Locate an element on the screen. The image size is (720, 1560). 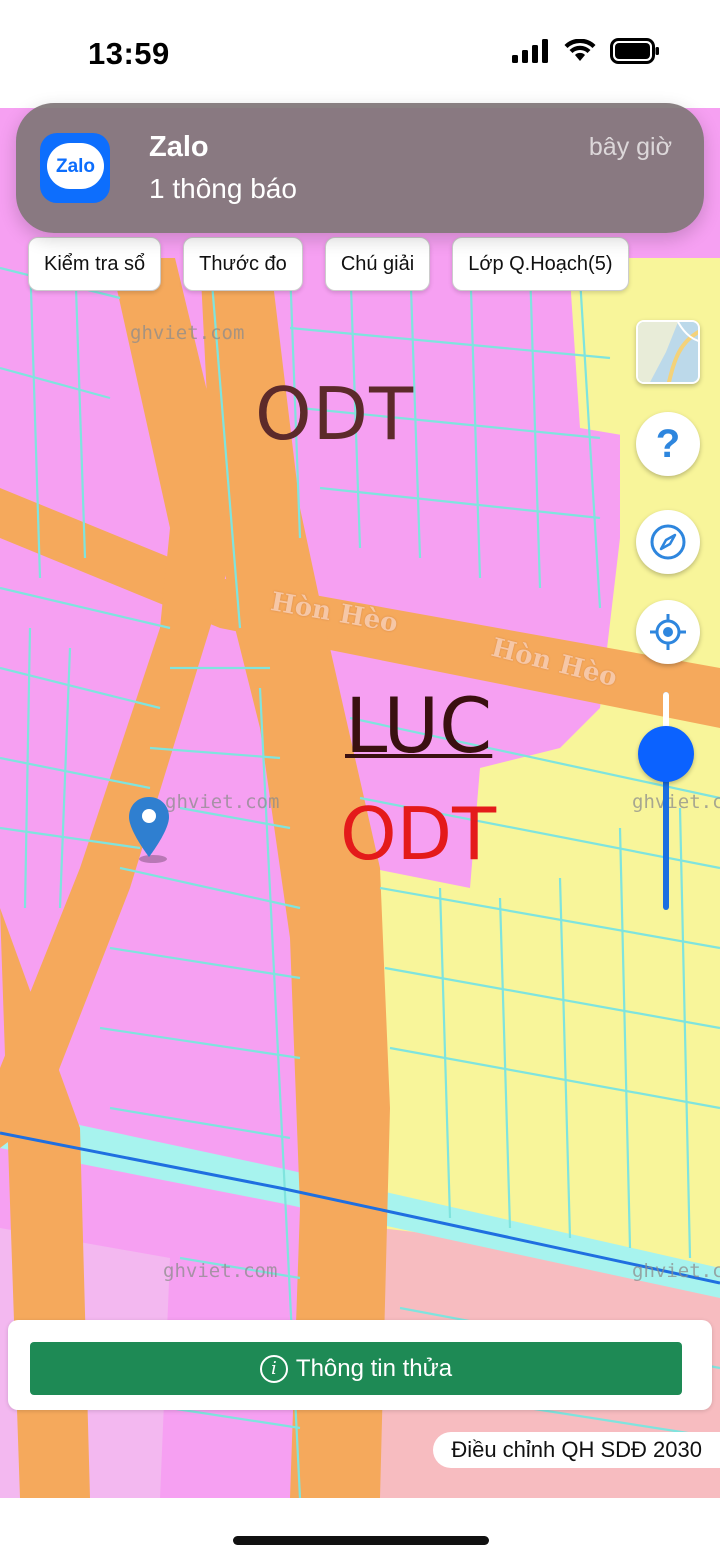
help-button: ? is located at coordinates (668, 444).